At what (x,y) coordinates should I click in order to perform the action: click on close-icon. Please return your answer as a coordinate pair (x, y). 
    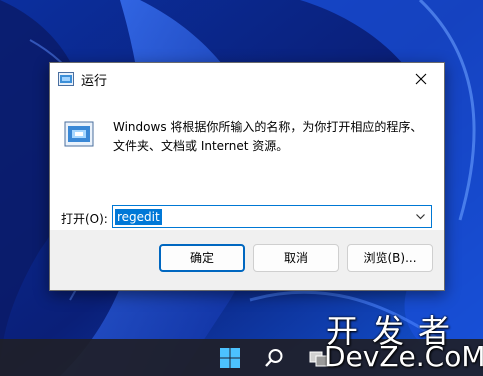
    Looking at the image, I should click on (421, 78).